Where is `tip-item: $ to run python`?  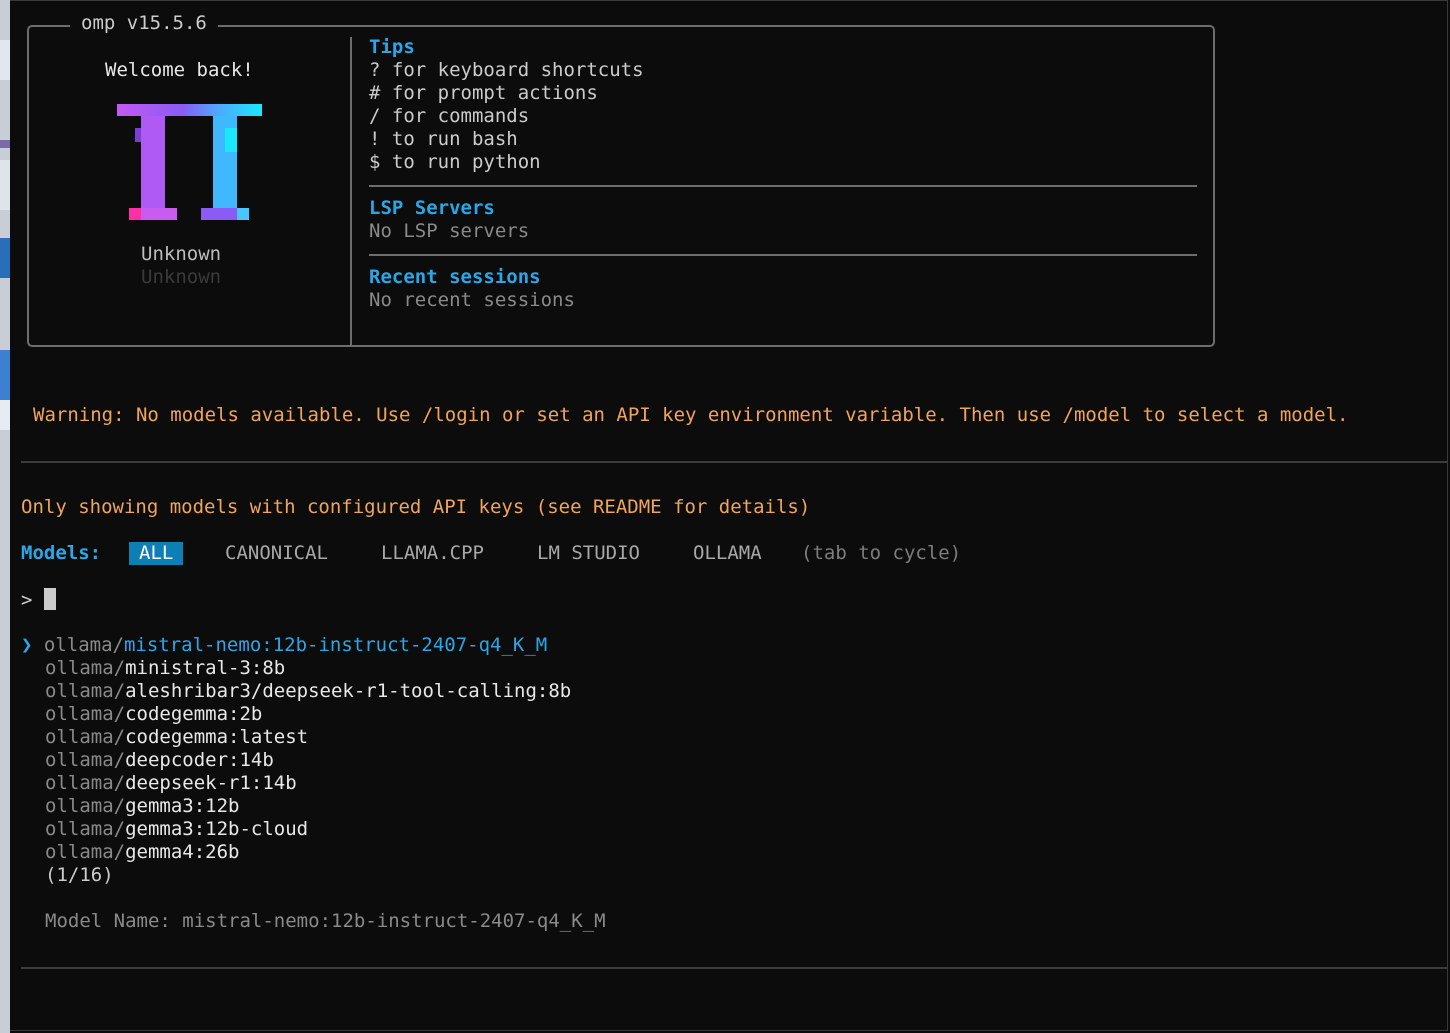
tip-item: $ to run python is located at coordinates (455, 162).